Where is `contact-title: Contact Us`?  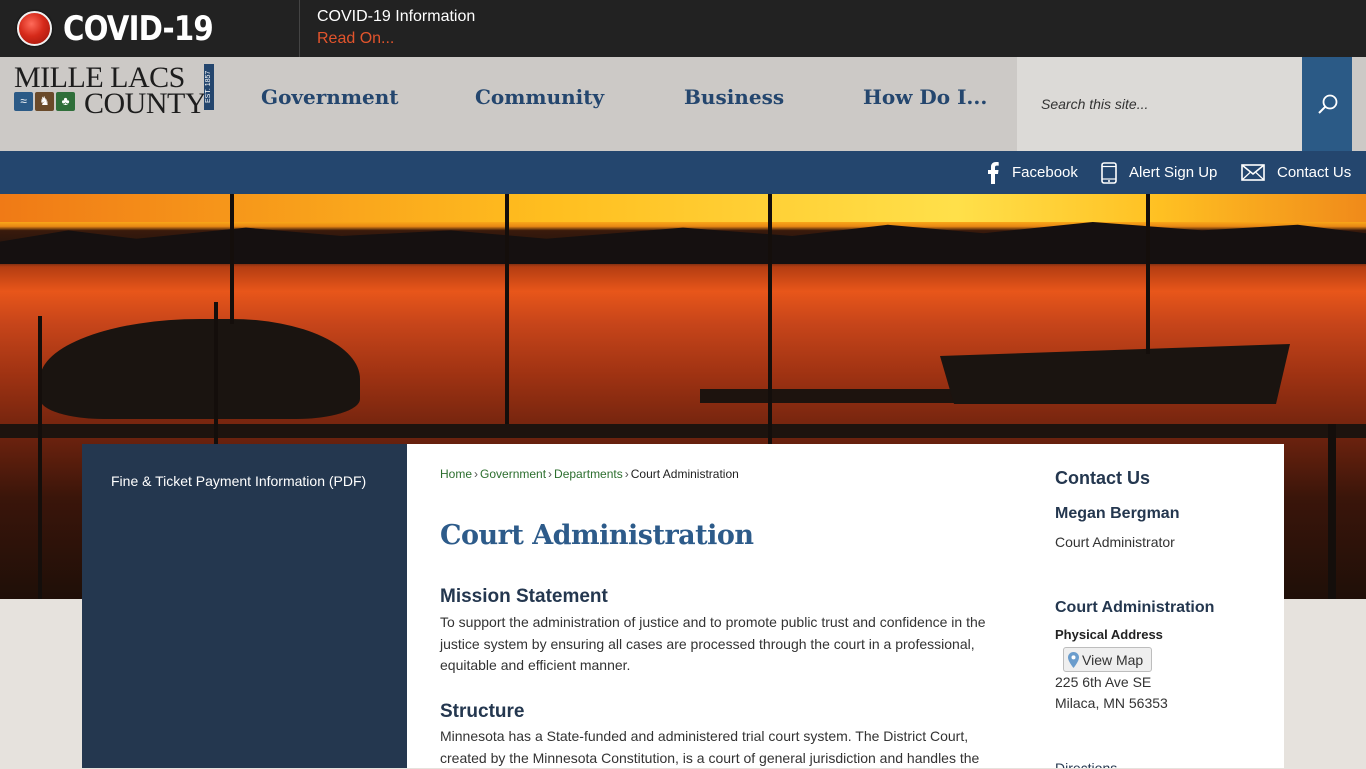
contact-title: Contact Us is located at coordinates (1103, 478).